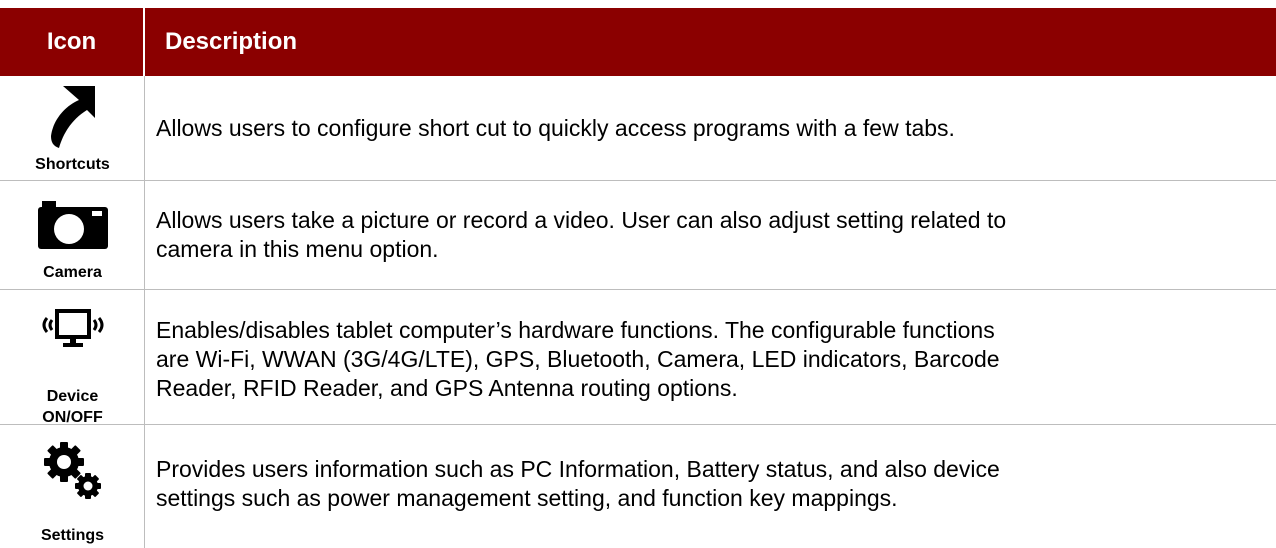 Image resolution: width=1276 pixels, height=548 pixels. What do you see at coordinates (72, 329) in the screenshot?
I see `device-monitor-icon` at bounding box center [72, 329].